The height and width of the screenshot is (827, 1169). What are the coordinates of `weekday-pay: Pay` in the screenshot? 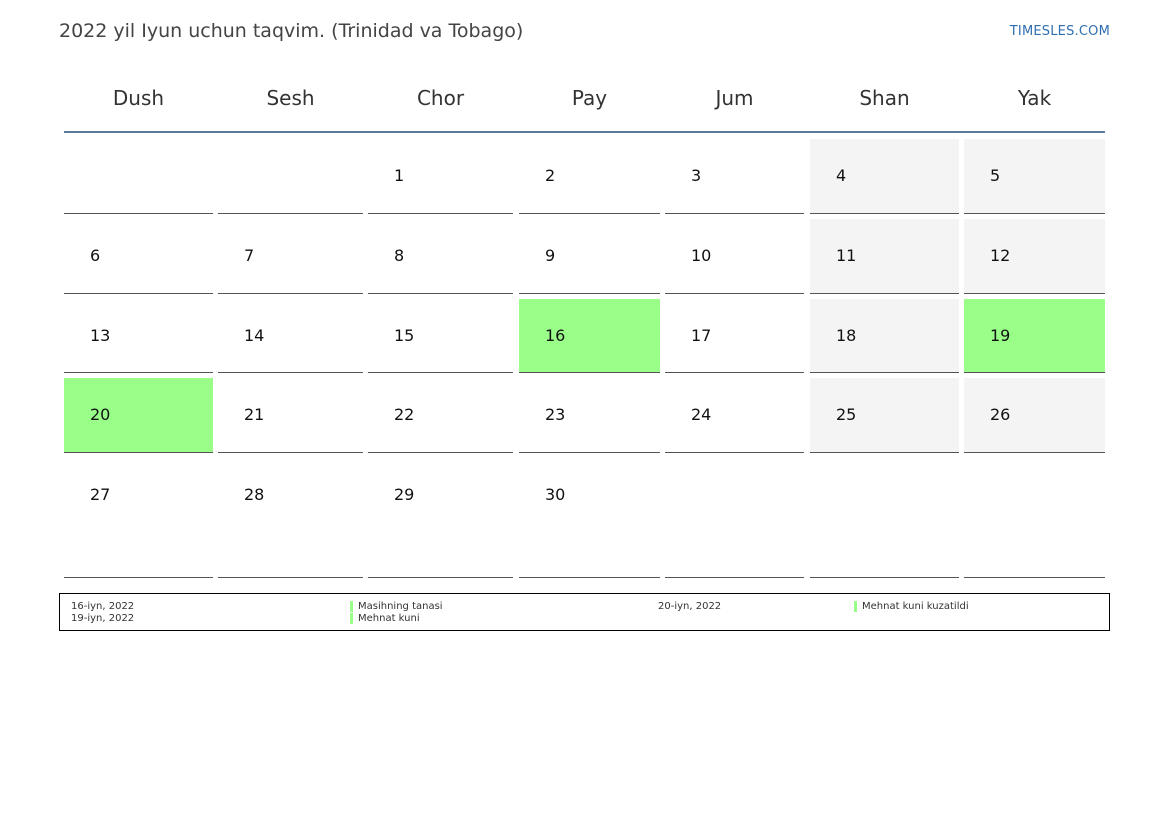 It's located at (589, 98).